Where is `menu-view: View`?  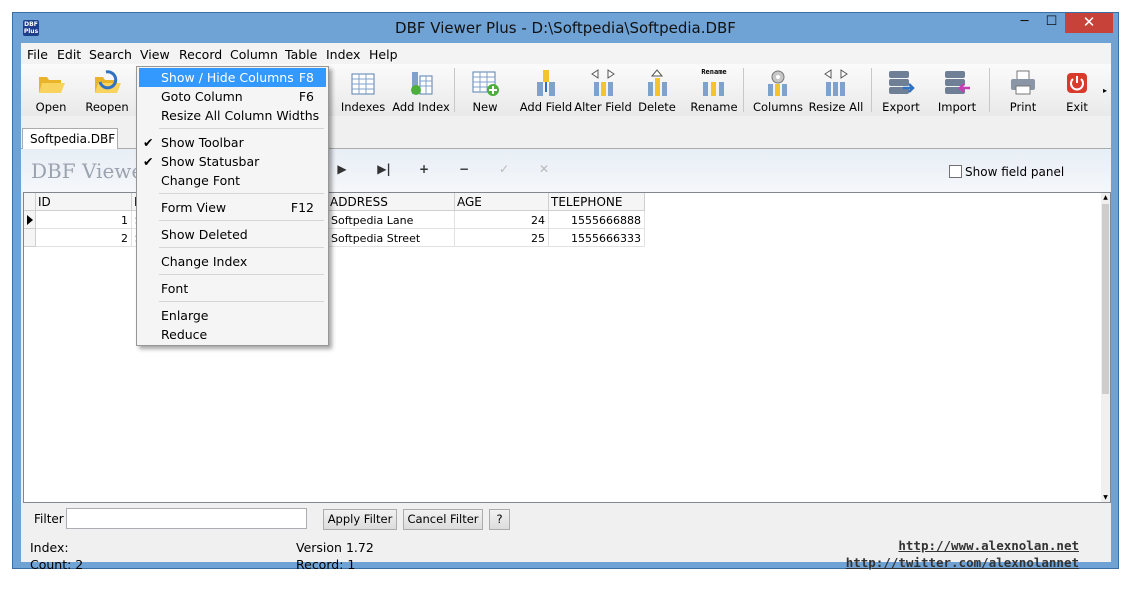
menu-view: View is located at coordinates (155, 54).